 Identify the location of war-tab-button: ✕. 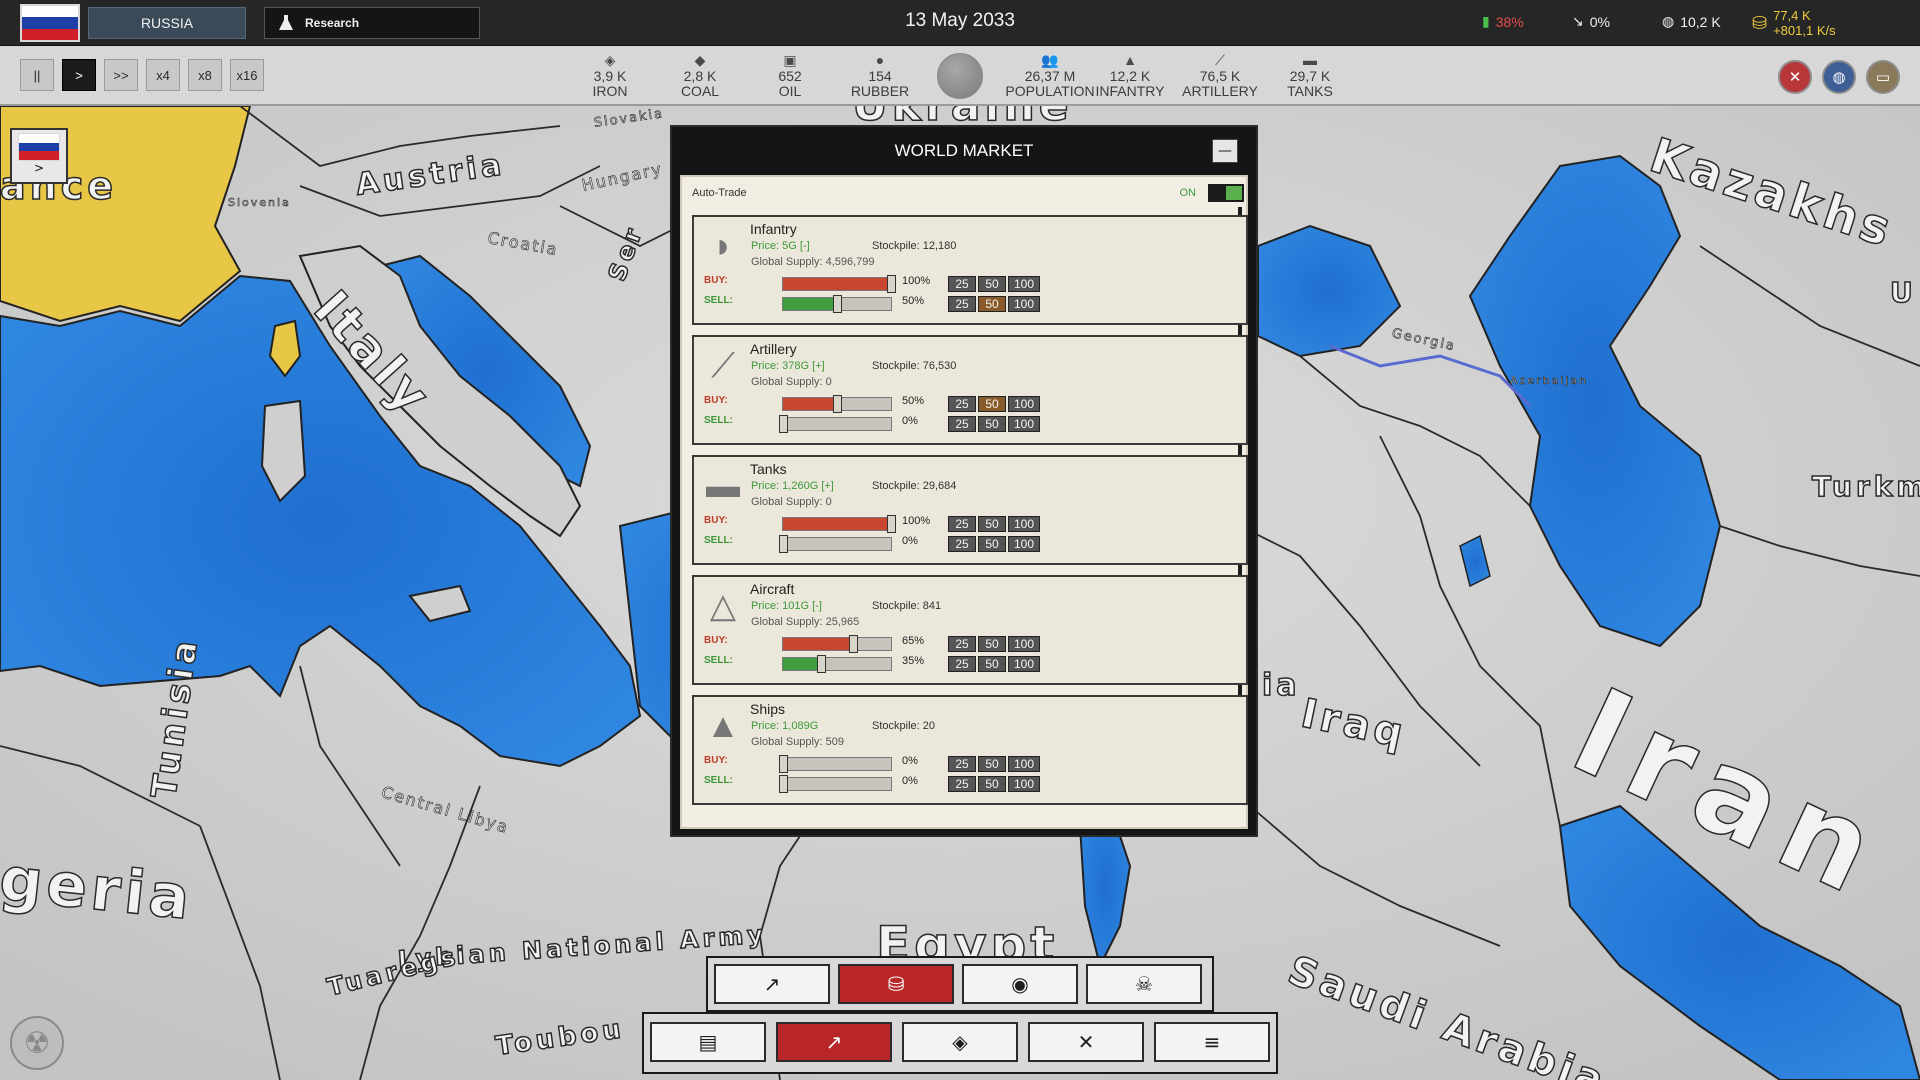
(1086, 1042).